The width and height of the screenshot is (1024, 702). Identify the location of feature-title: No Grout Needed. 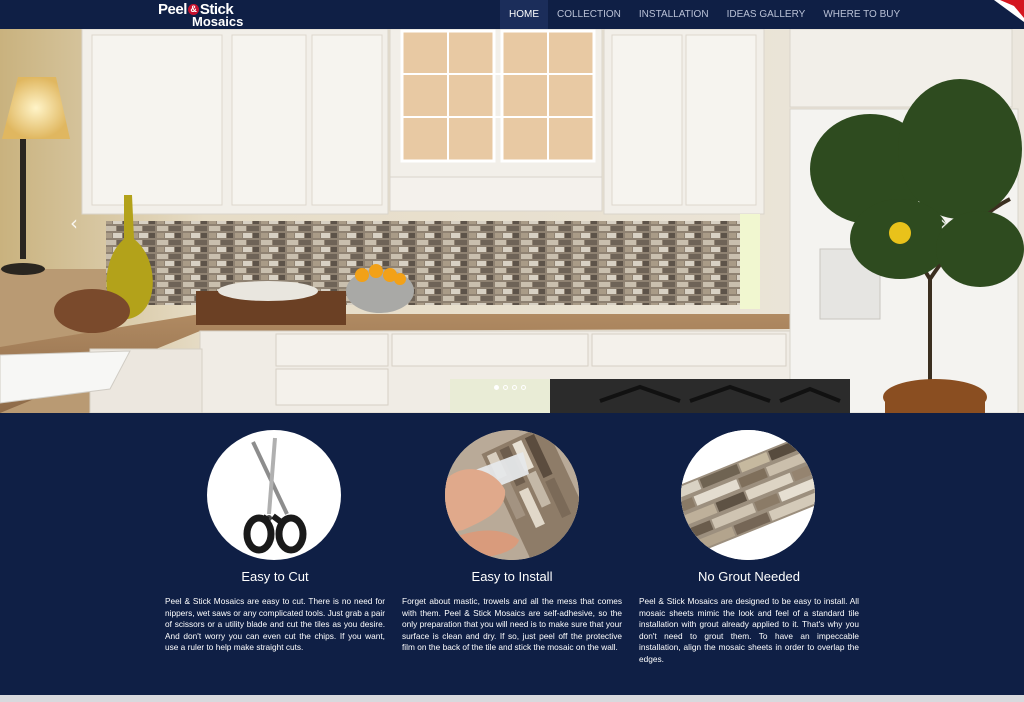
(749, 576).